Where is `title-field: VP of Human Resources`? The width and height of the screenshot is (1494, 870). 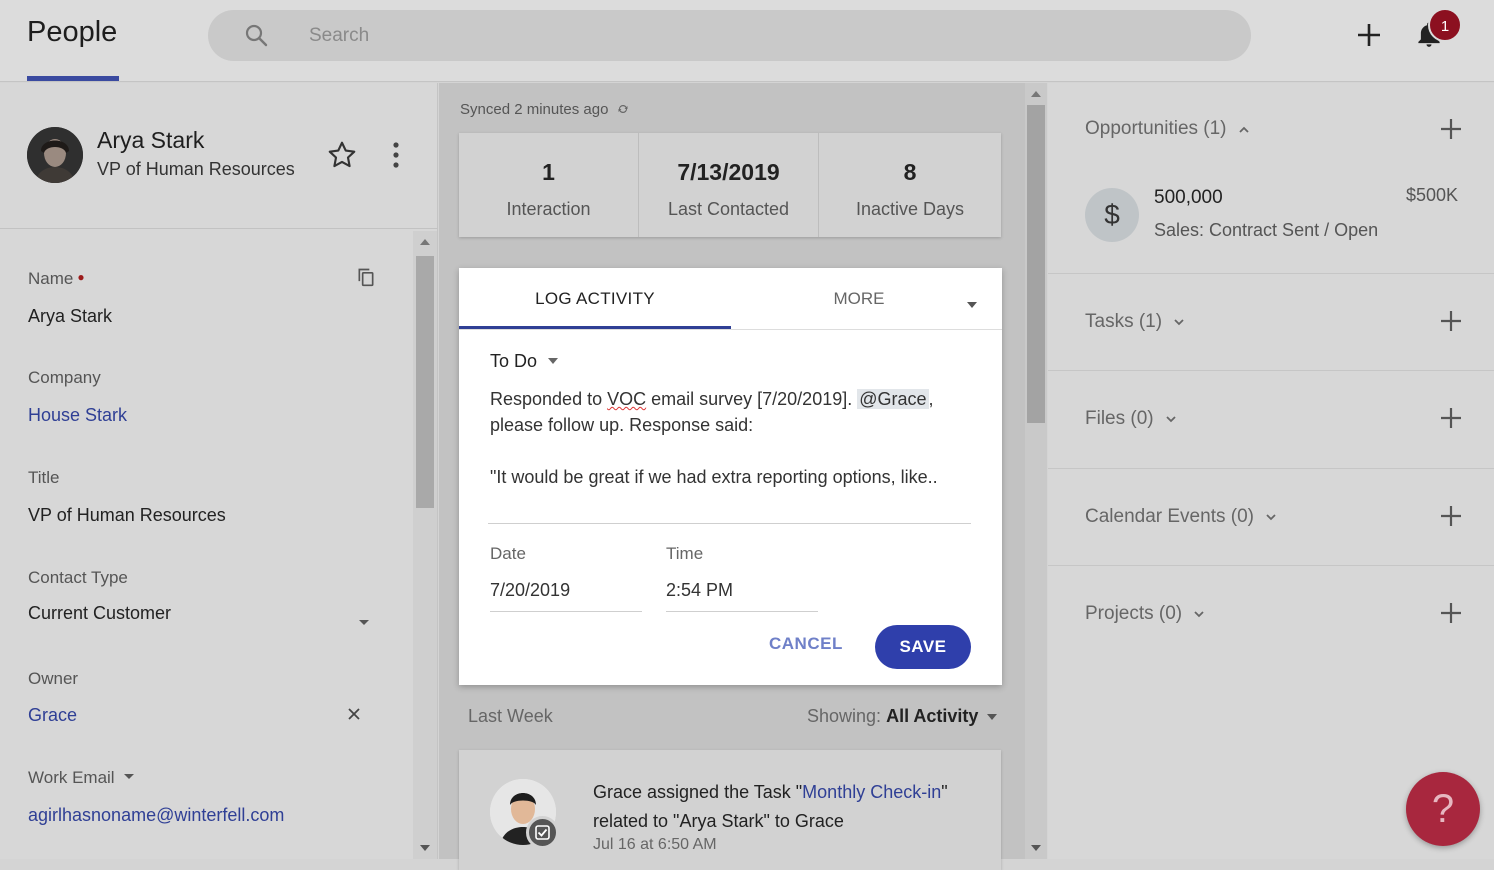
title-field: VP of Human Resources is located at coordinates (127, 515).